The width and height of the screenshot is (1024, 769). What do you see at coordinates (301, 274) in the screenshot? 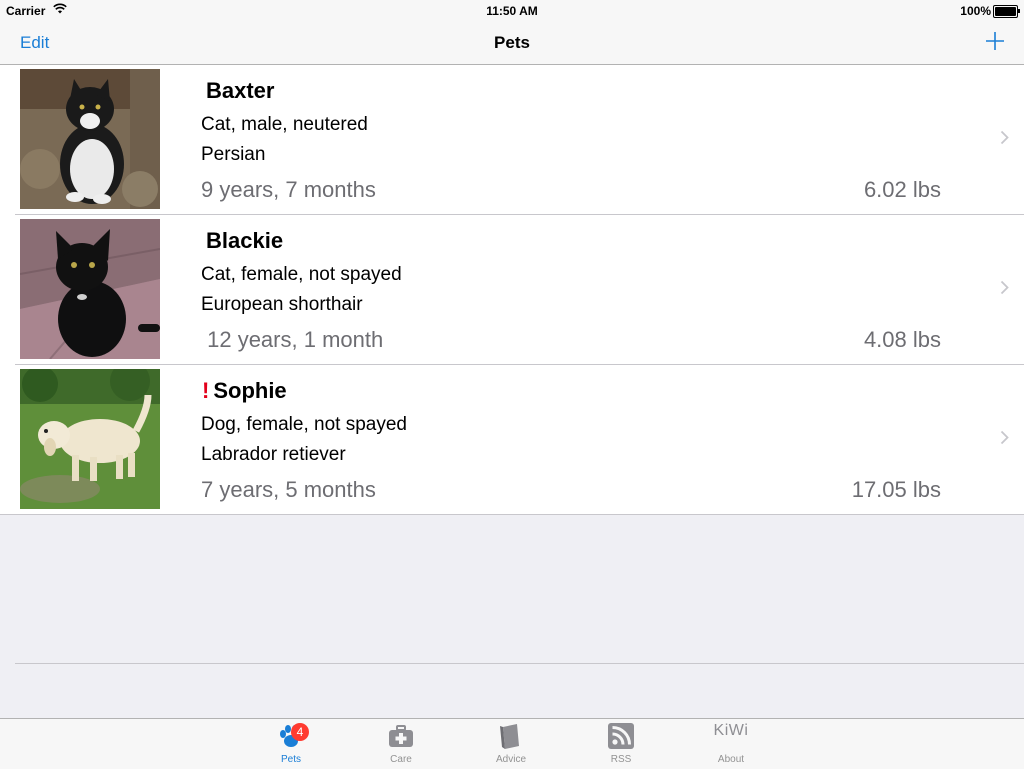
I see `pet-description: Cat, female, not spayed` at bounding box center [301, 274].